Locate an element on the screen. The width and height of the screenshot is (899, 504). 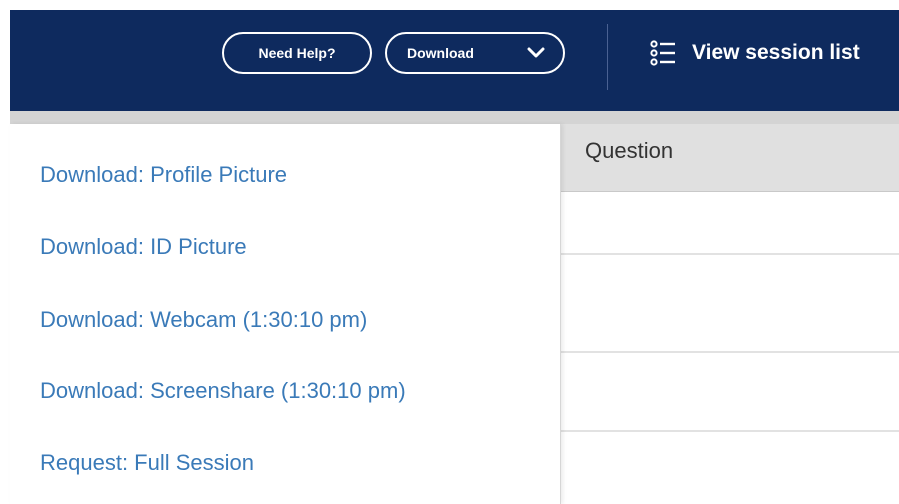
view-session-list-link: View session list is located at coordinates (755, 53).